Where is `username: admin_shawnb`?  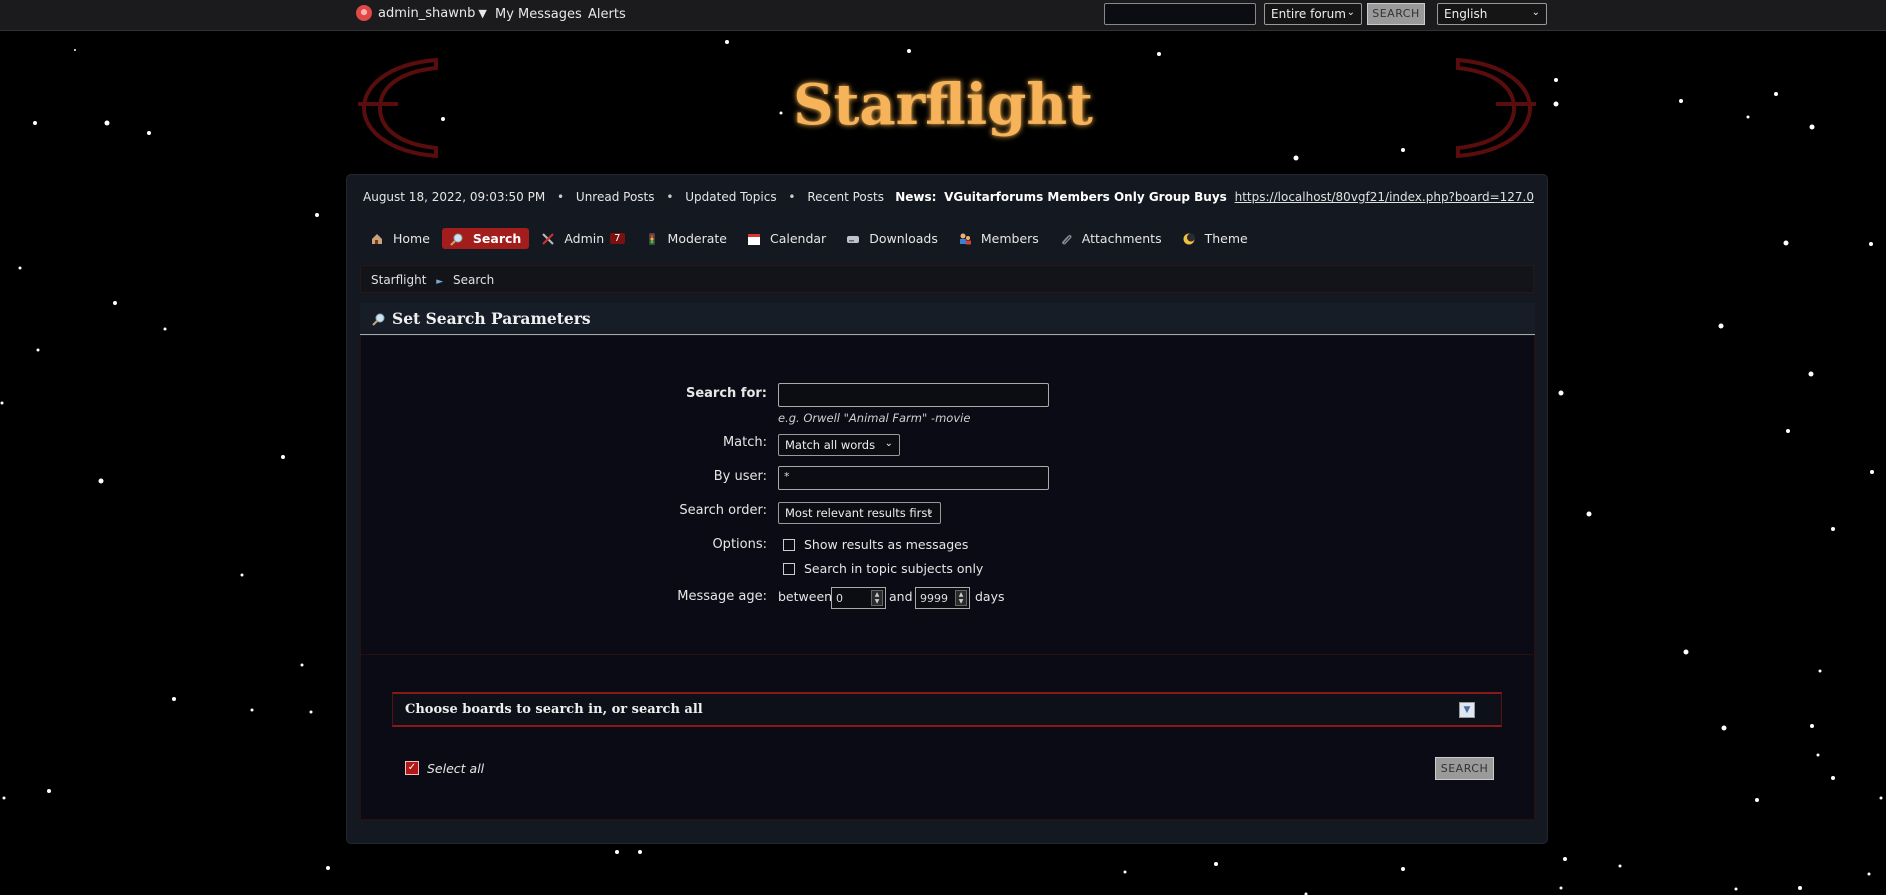
username: admin_shawnb is located at coordinates (427, 13).